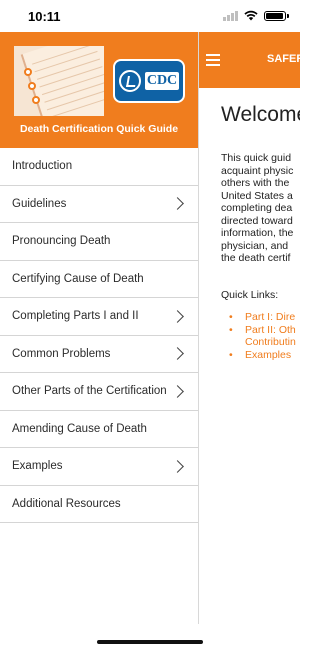 This screenshot has width=320, height=649. I want to click on menu-item-pronouncing-death: Pronouncing Death, so click(99, 242).